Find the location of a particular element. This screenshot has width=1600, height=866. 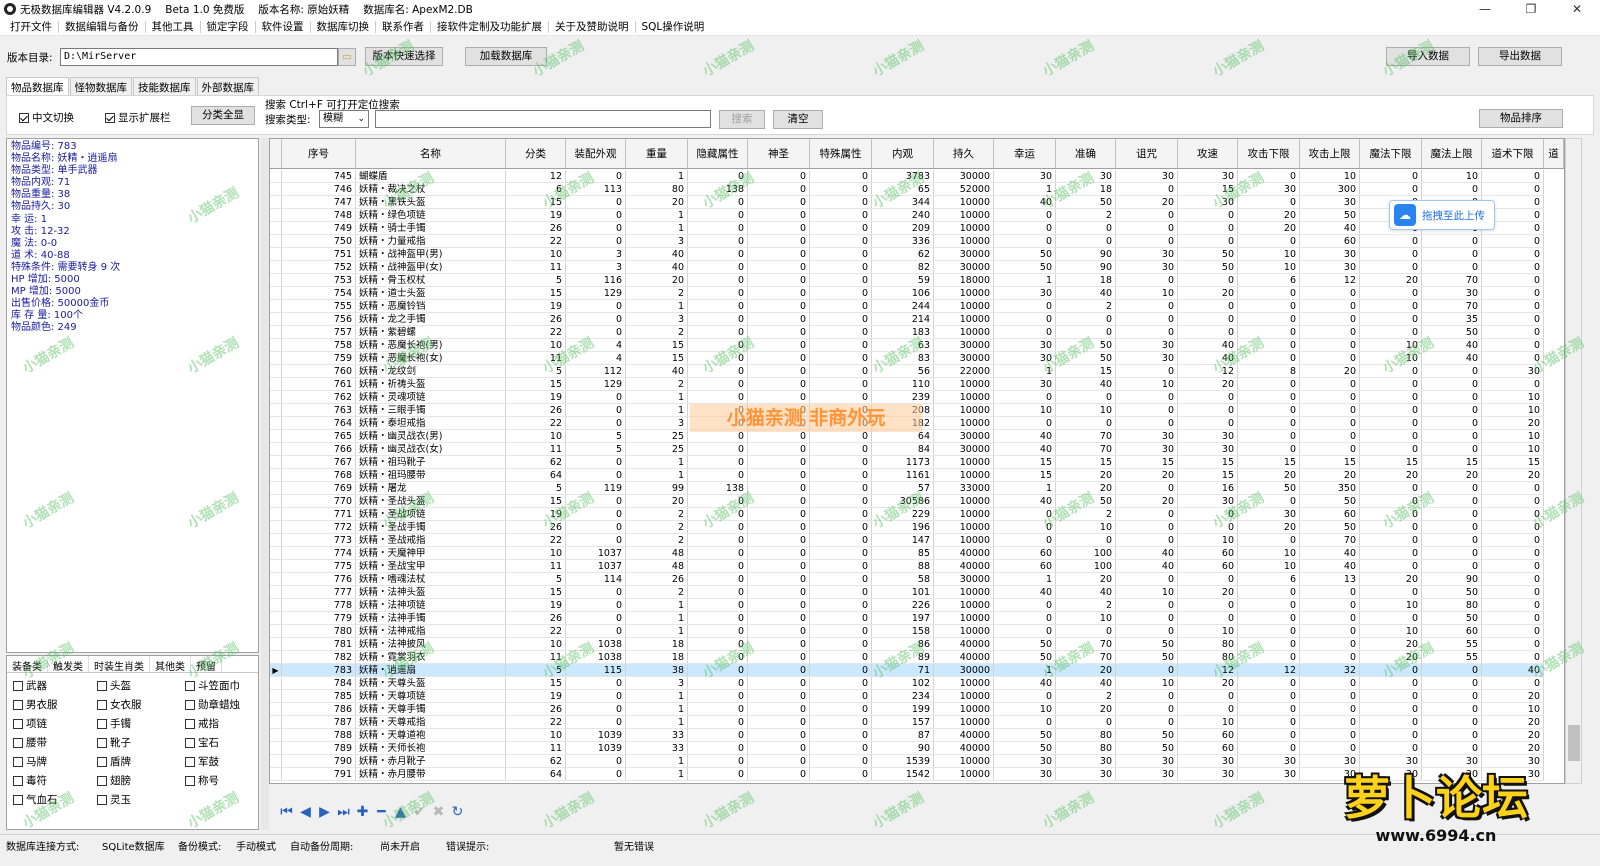

load-db-button: 加载数据库 is located at coordinates (506, 56).